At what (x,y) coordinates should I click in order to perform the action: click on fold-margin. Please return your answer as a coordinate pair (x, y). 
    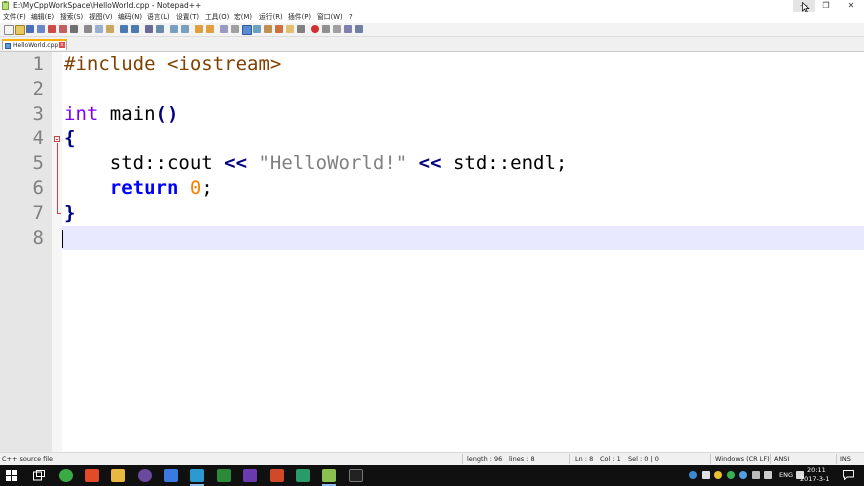
    Looking at the image, I should click on (57, 252).